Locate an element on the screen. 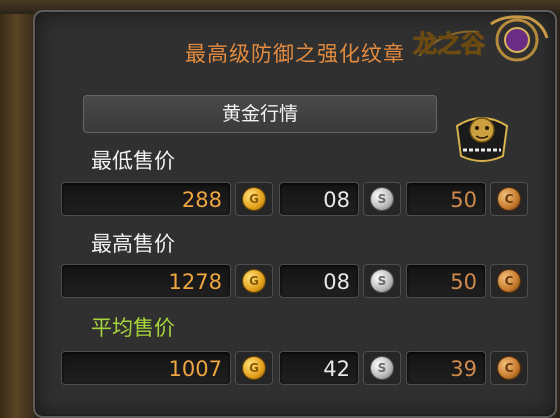 The image size is (560, 418). max-copper-value: 50 is located at coordinates (446, 281).